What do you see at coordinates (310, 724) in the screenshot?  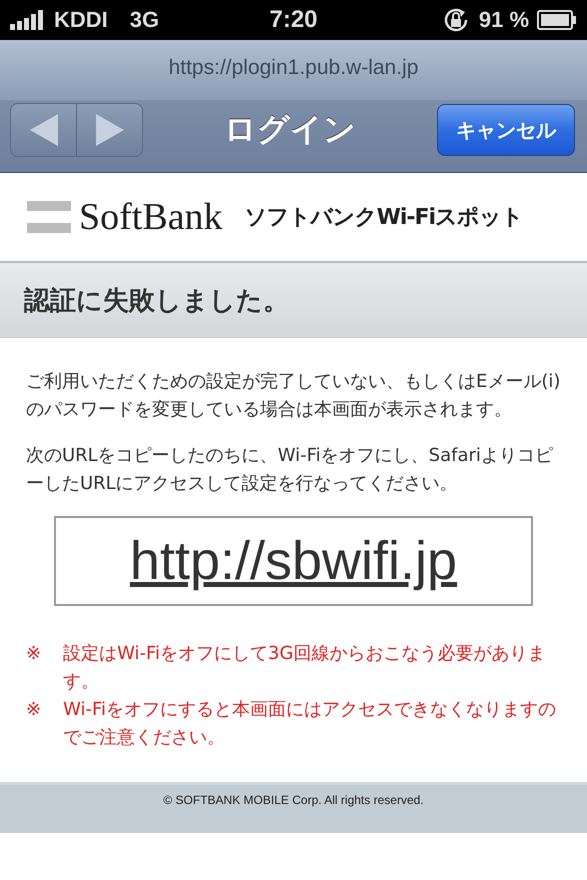 I see `note-text: Wi-Fiをオフにすると本画面にはアクセスできなくなりますのでご注意ください。` at bounding box center [310, 724].